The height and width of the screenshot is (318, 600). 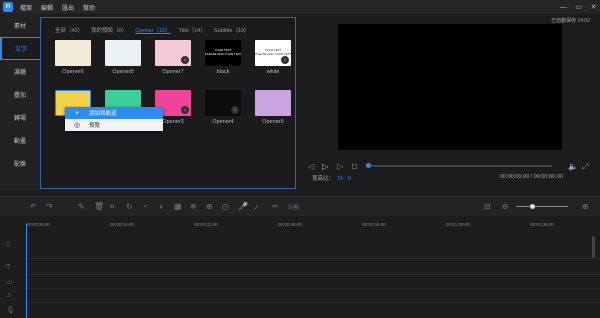 I want to click on filter-subtitle: Subtitle（19）, so click(x=231, y=30).